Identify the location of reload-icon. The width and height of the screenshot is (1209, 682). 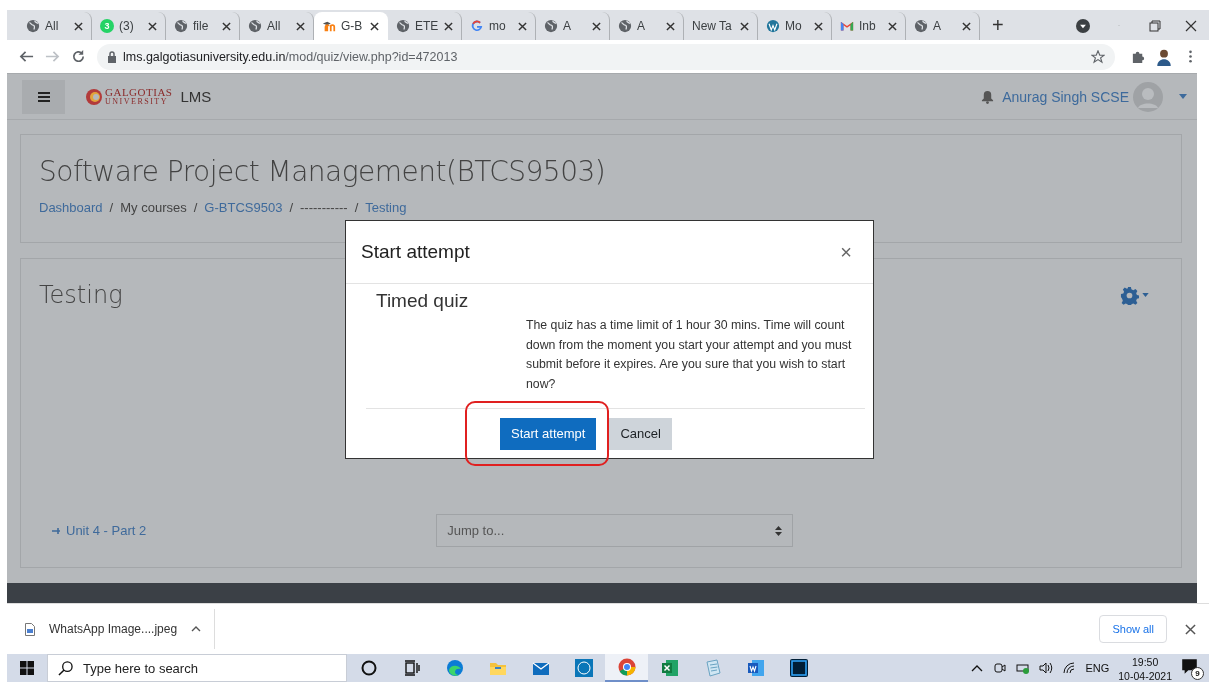
(78, 56).